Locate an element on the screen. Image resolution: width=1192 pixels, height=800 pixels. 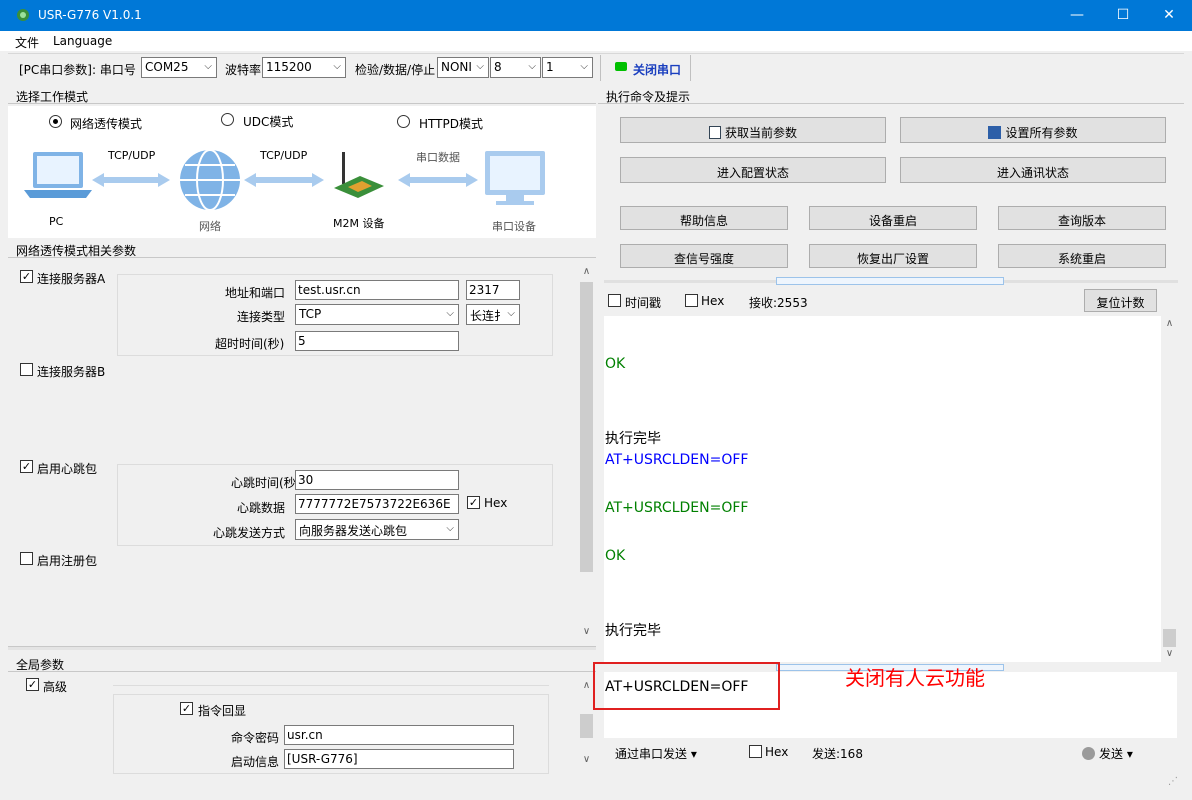
search-doc-icon is located at coordinates (714, 132).